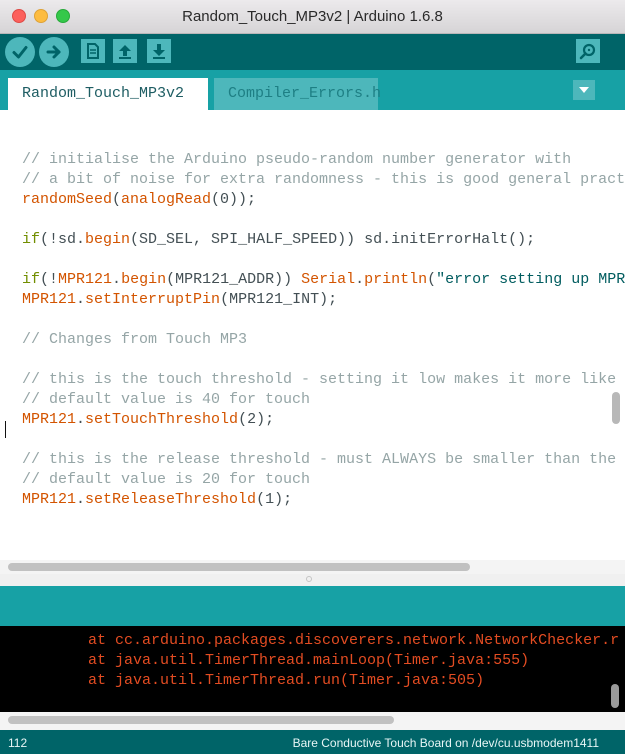 The width and height of the screenshot is (625, 754). I want to click on code-text-segment: (2);, so click(256, 419).